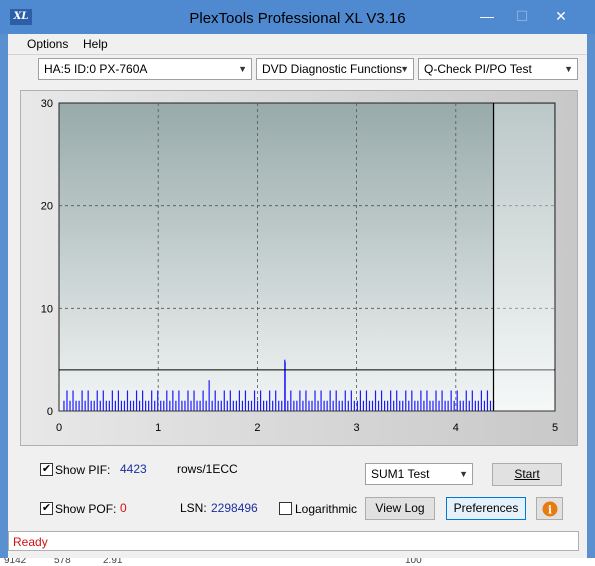 The width and height of the screenshot is (595, 566). I want to click on rows-label: rows/1ECC, so click(207, 469).